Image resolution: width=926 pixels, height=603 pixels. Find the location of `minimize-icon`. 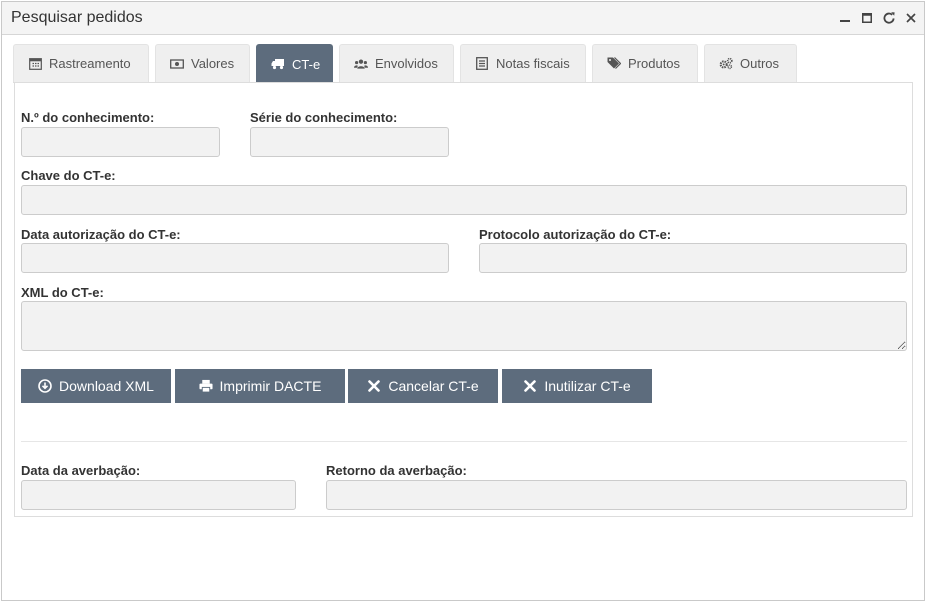

minimize-icon is located at coordinates (845, 18).